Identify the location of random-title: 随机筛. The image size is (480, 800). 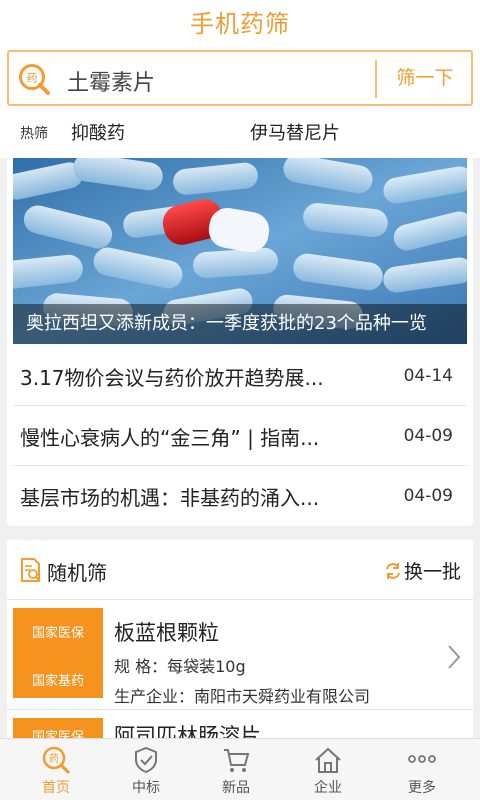
(77, 573).